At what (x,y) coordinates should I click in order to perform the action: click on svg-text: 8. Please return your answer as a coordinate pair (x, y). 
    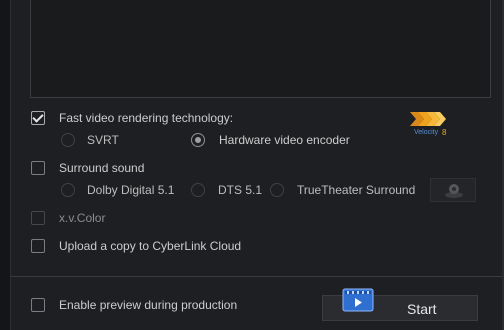
    Looking at the image, I should click on (444, 132).